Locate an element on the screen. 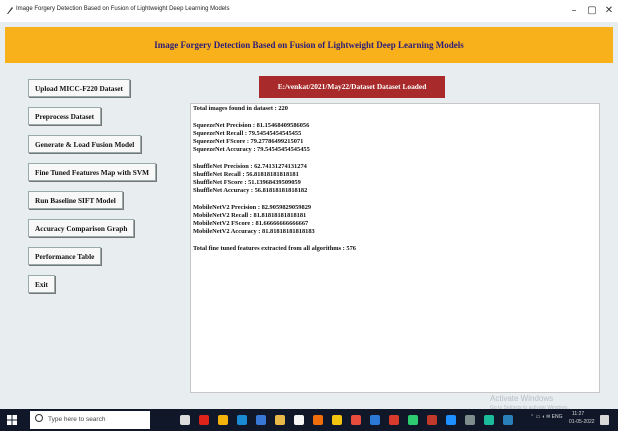  fine-tuned-svm-button: Fine Tuned Features Map with SVM is located at coordinates (92, 172).